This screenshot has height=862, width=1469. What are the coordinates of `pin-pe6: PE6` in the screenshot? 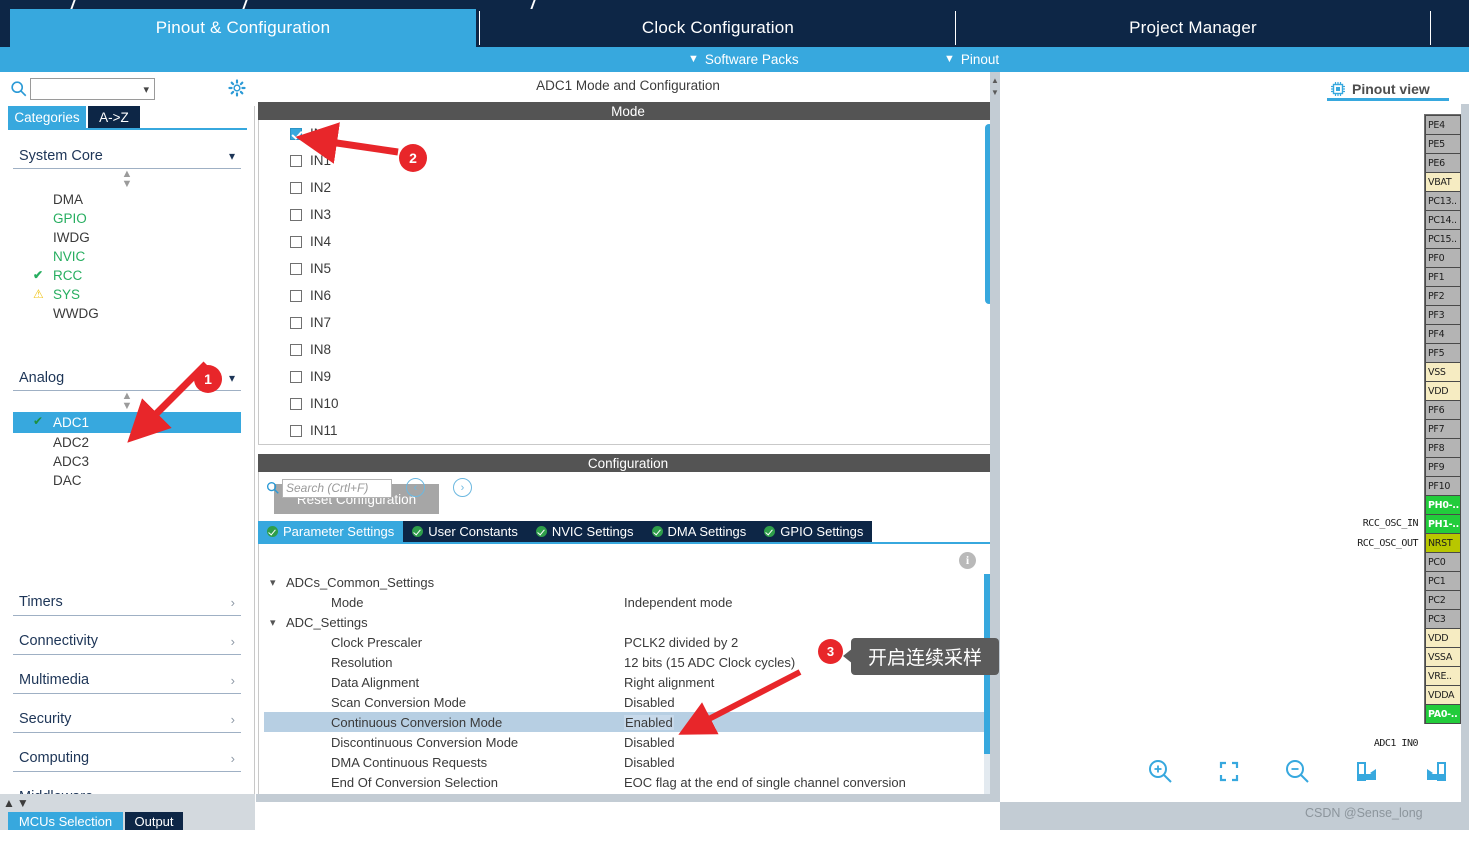 It's located at (1443, 163).